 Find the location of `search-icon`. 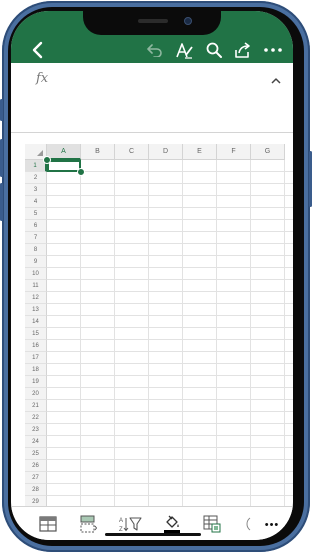

search-icon is located at coordinates (214, 50).